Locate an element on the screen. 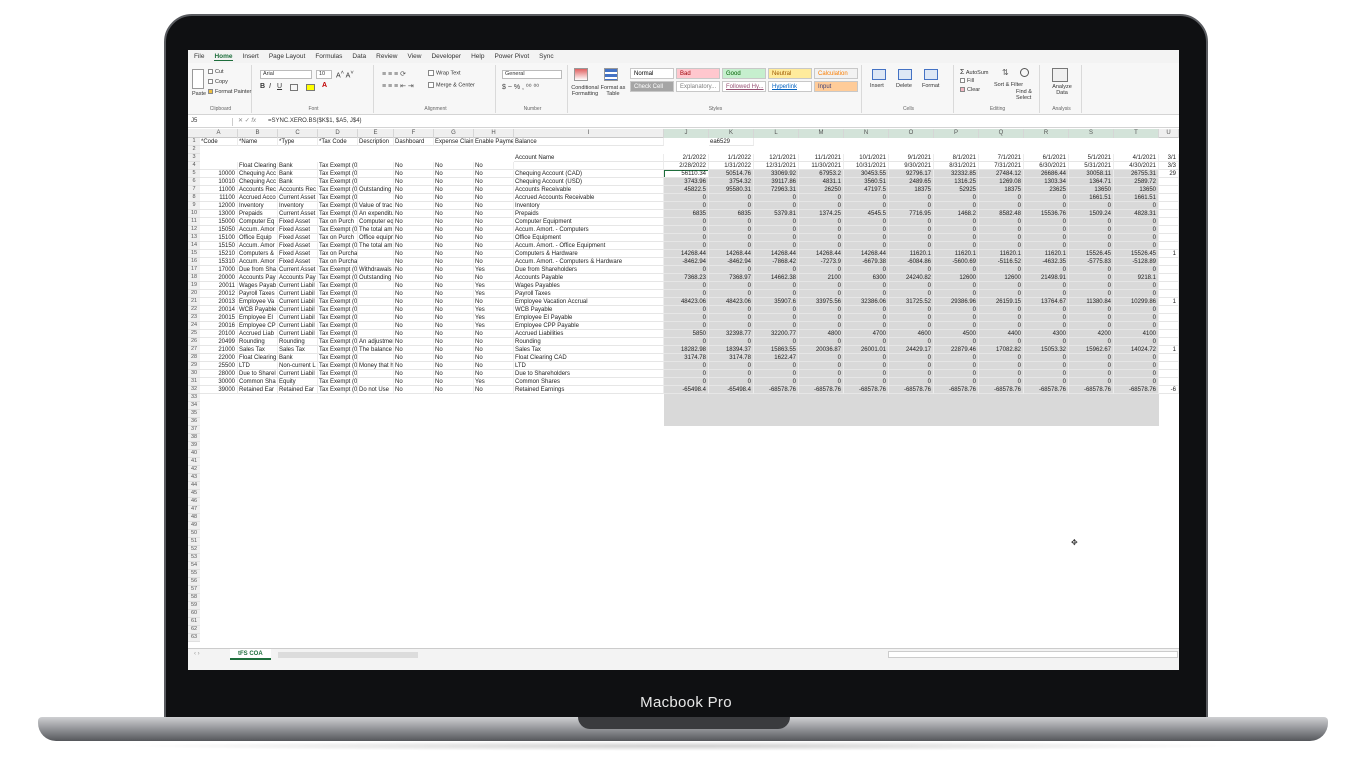 The height and width of the screenshot is (768, 1366). header-cell: Expense Claims is located at coordinates (454, 142).